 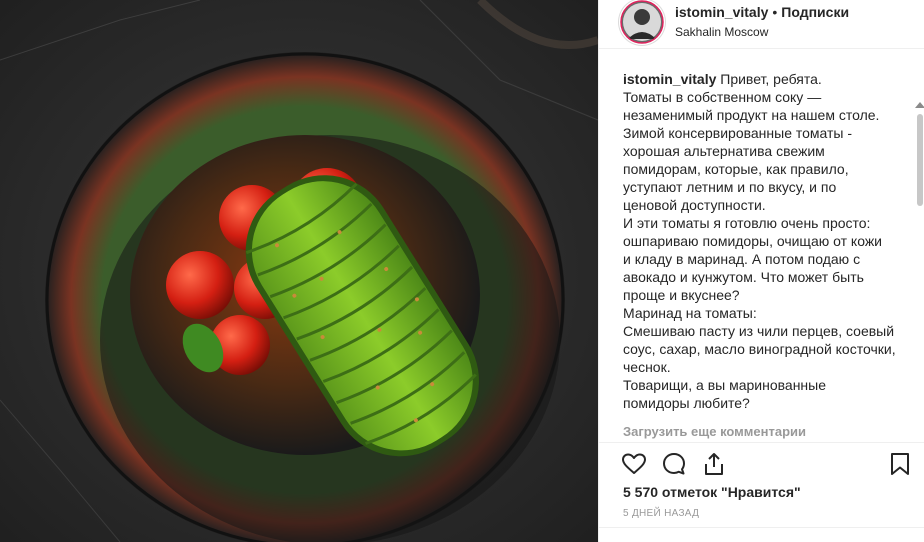 What do you see at coordinates (690, 313) in the screenshot?
I see `caption-line: Маринад на томаты:` at bounding box center [690, 313].